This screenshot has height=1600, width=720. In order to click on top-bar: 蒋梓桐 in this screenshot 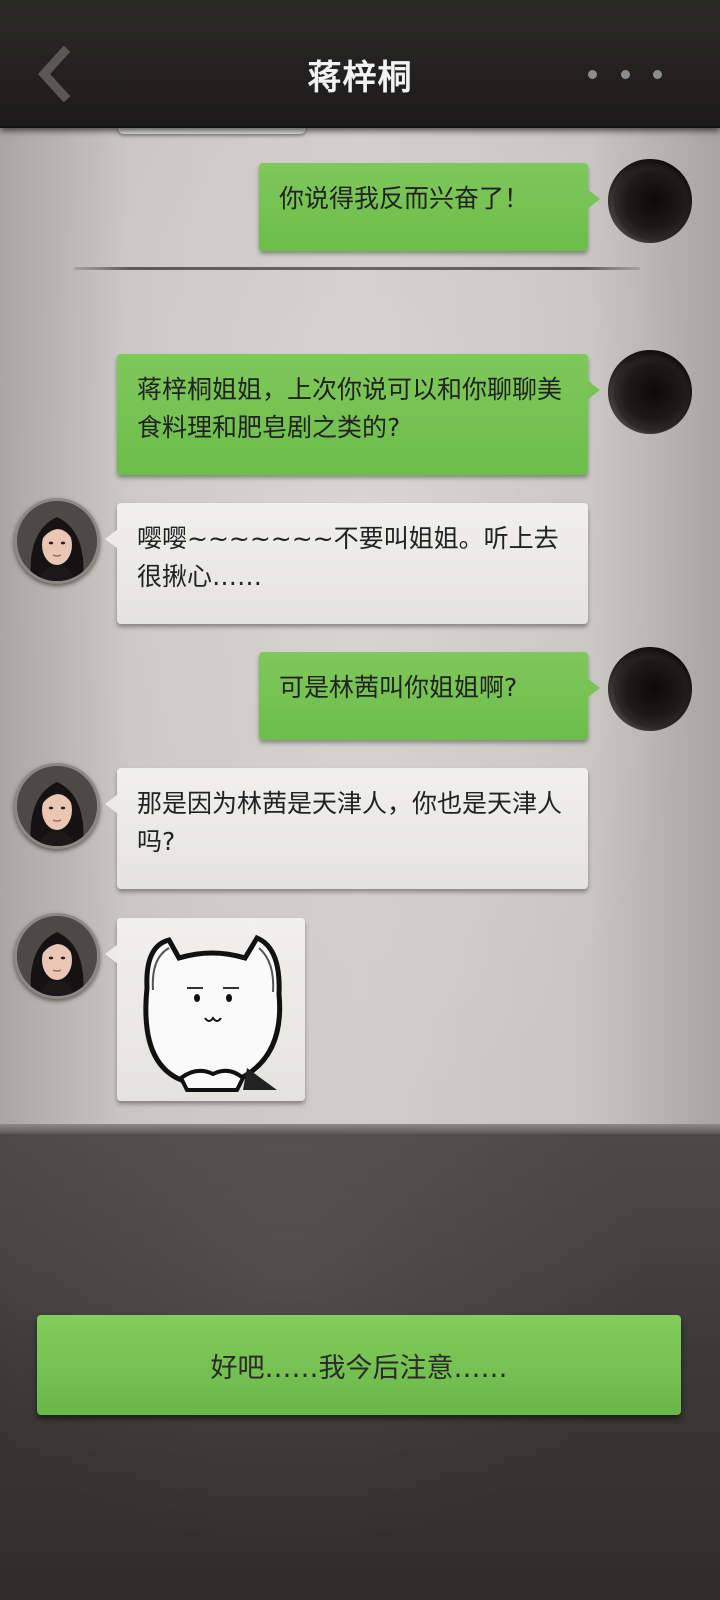, I will do `click(360, 64)`.